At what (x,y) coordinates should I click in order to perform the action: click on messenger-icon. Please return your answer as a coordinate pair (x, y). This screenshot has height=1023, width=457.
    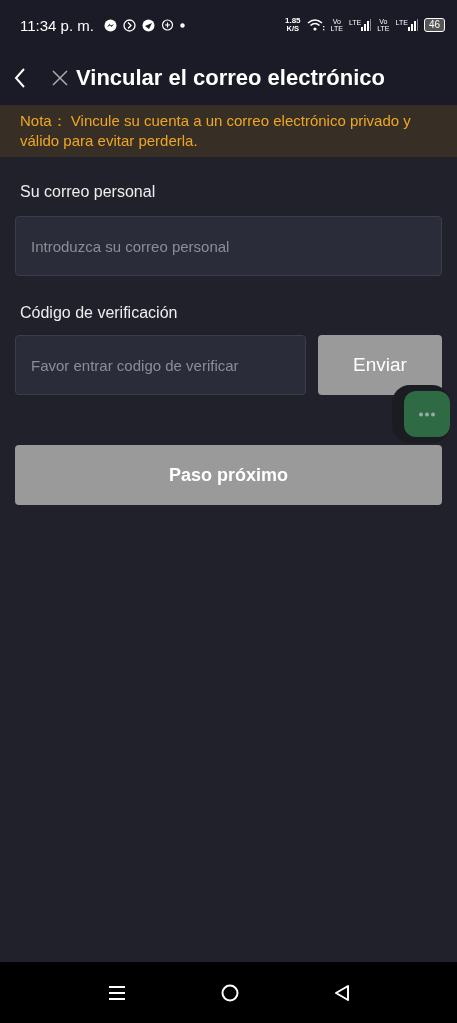
    Looking at the image, I should click on (110, 25).